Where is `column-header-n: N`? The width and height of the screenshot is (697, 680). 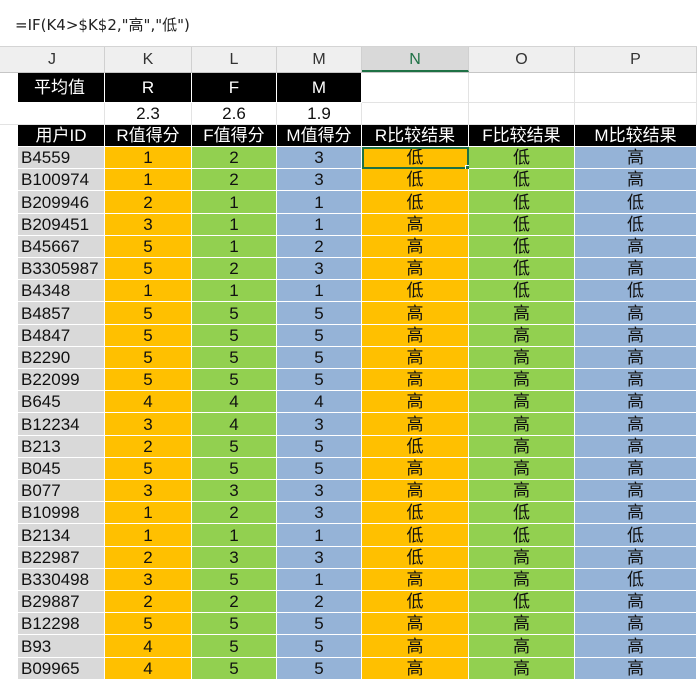
column-header-n: N is located at coordinates (415, 59).